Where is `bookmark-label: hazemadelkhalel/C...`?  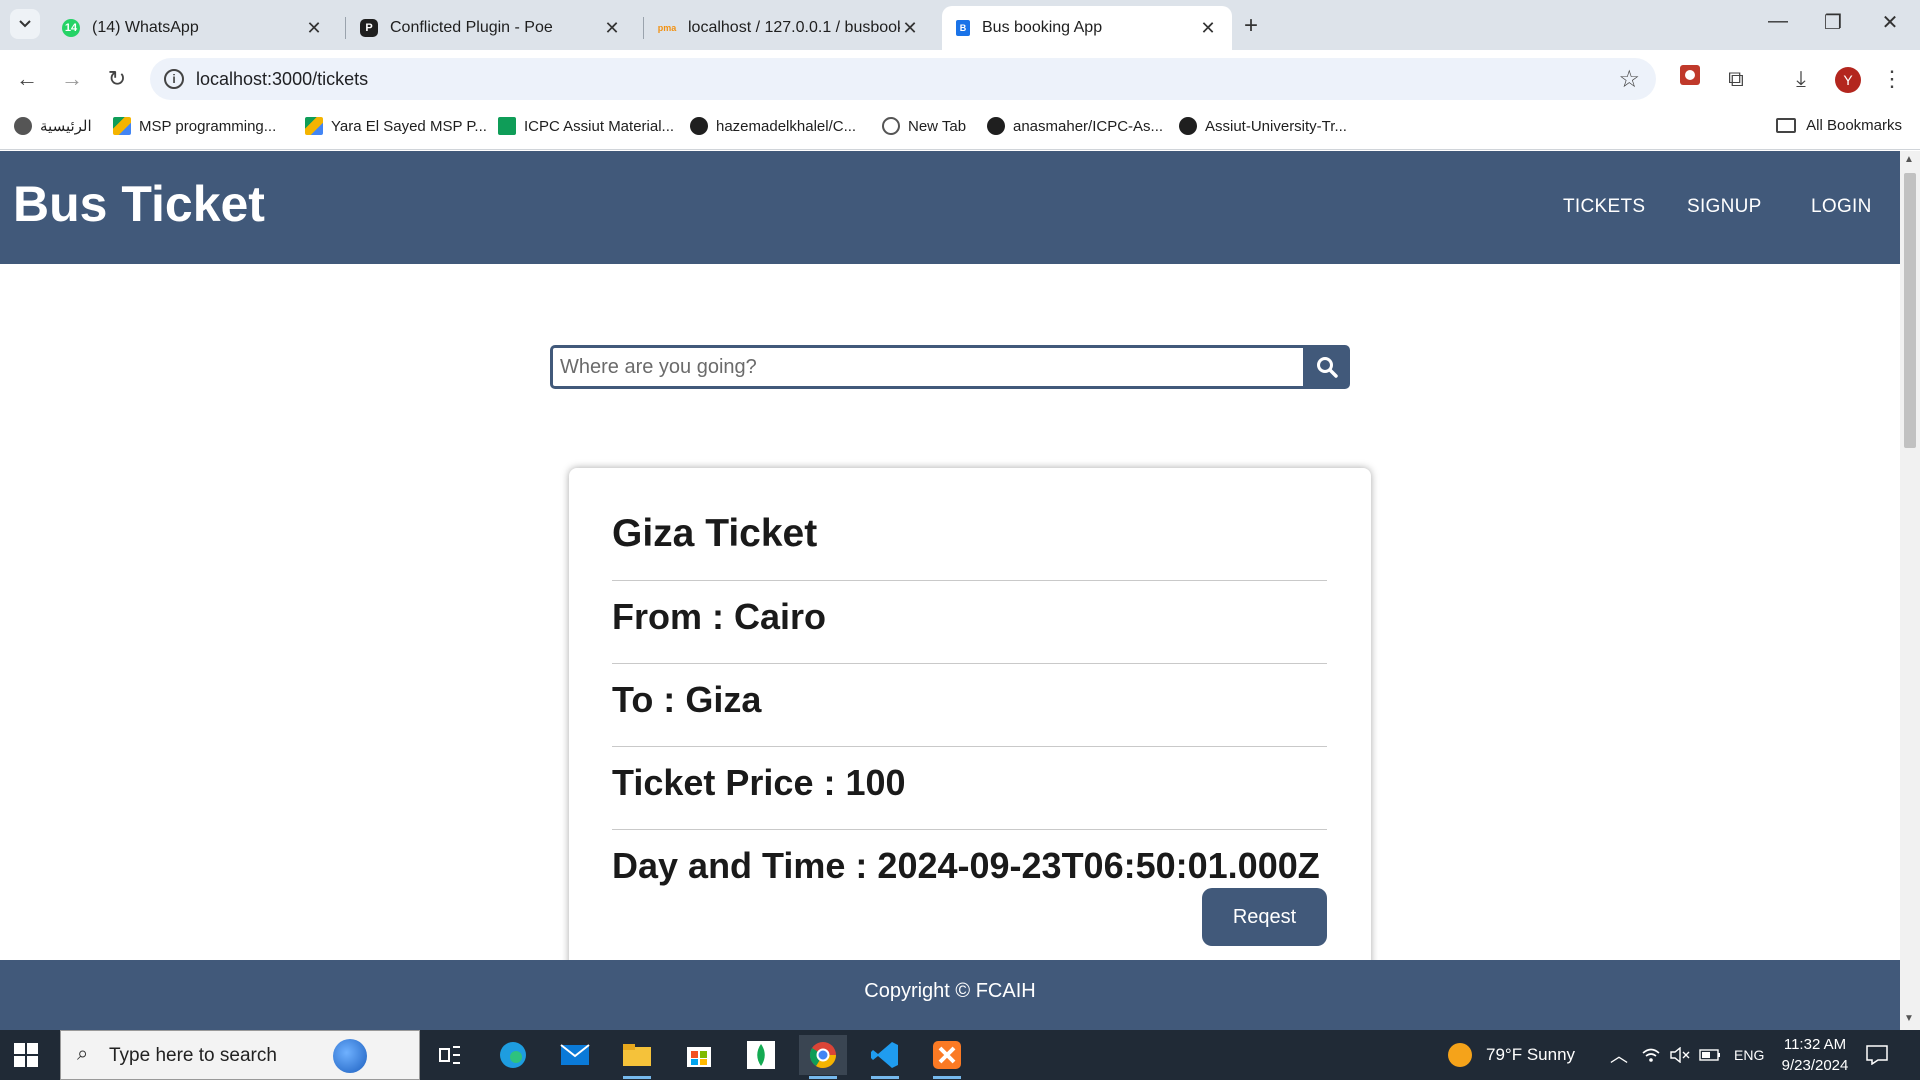
bookmark-label: hazemadelkhalel/C... is located at coordinates (786, 126).